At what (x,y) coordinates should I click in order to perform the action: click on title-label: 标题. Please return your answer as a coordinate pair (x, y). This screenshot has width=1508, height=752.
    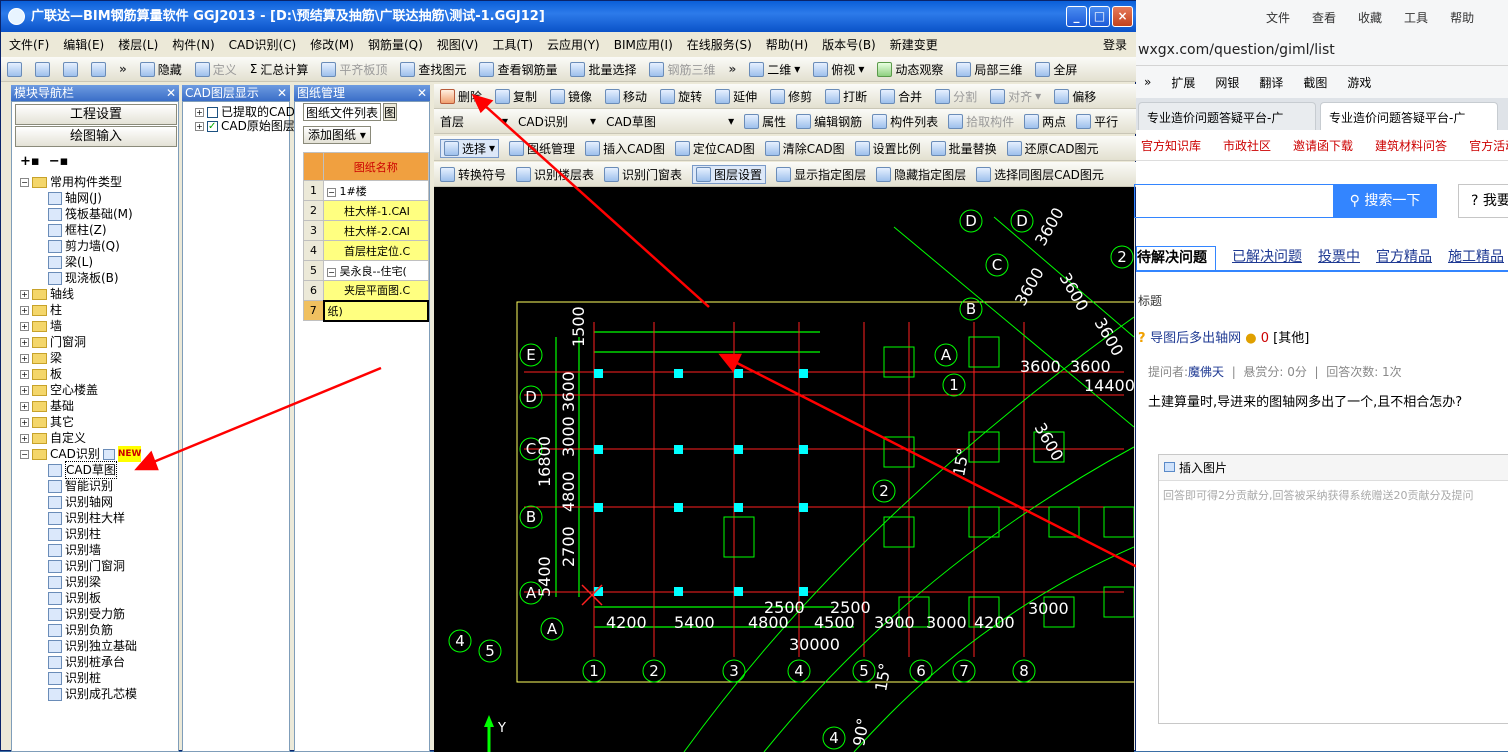
    Looking at the image, I should click on (1150, 301).